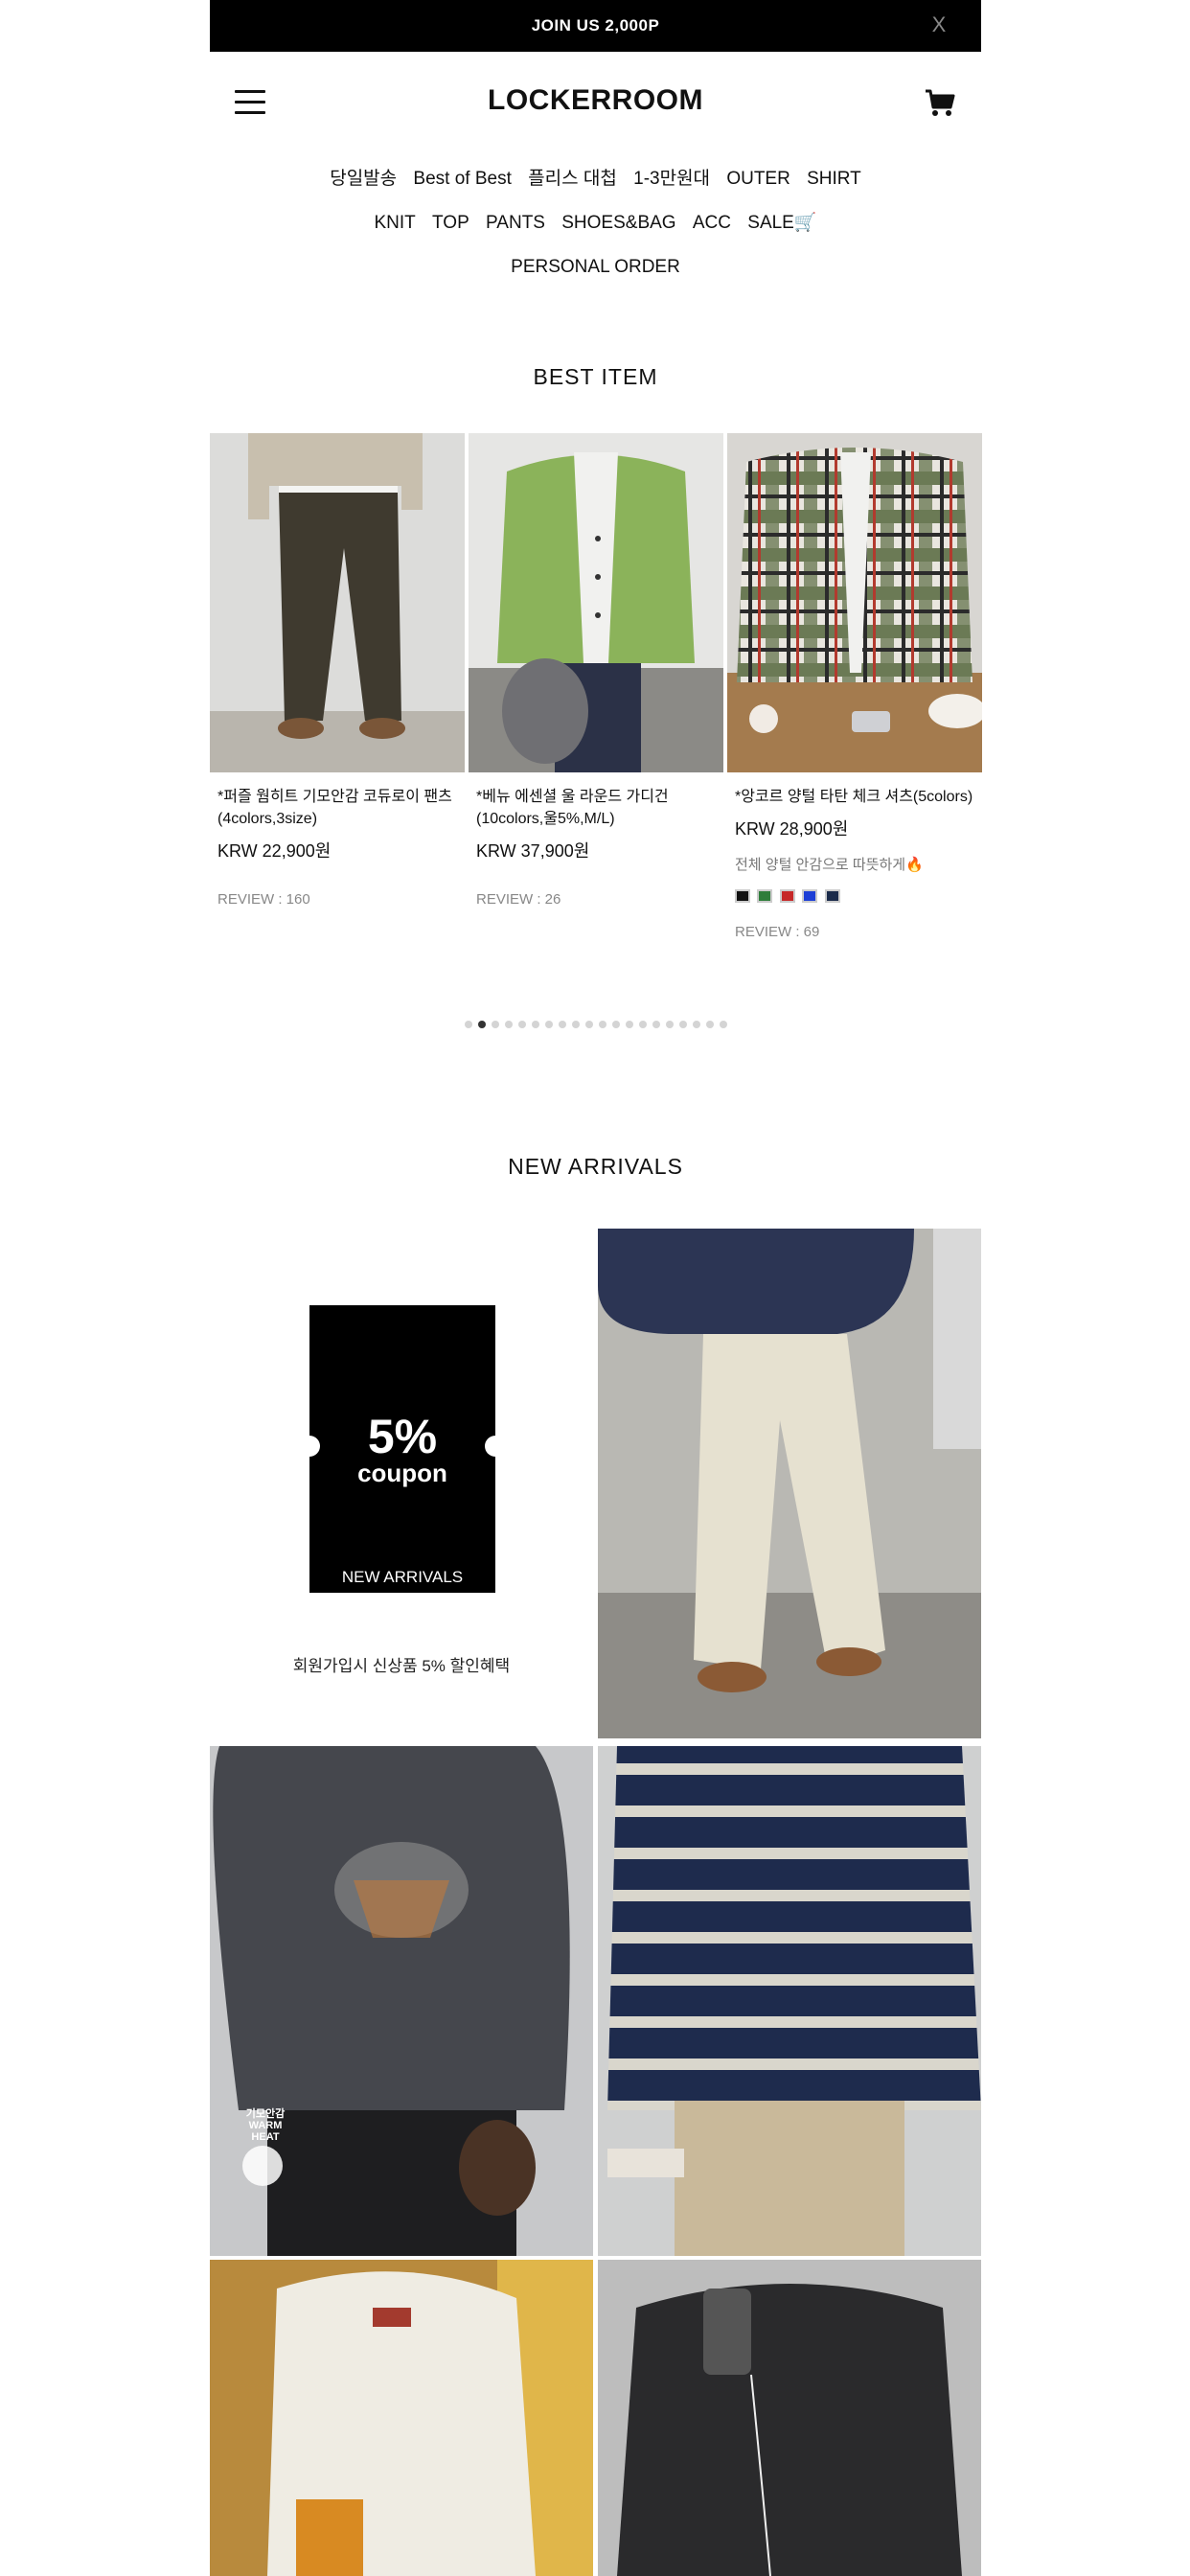 Image resolution: width=1190 pixels, height=2576 pixels. What do you see at coordinates (829, 865) in the screenshot?
I see `product-description: 전체 양털 안감으로 따뜻하게🔥` at bounding box center [829, 865].